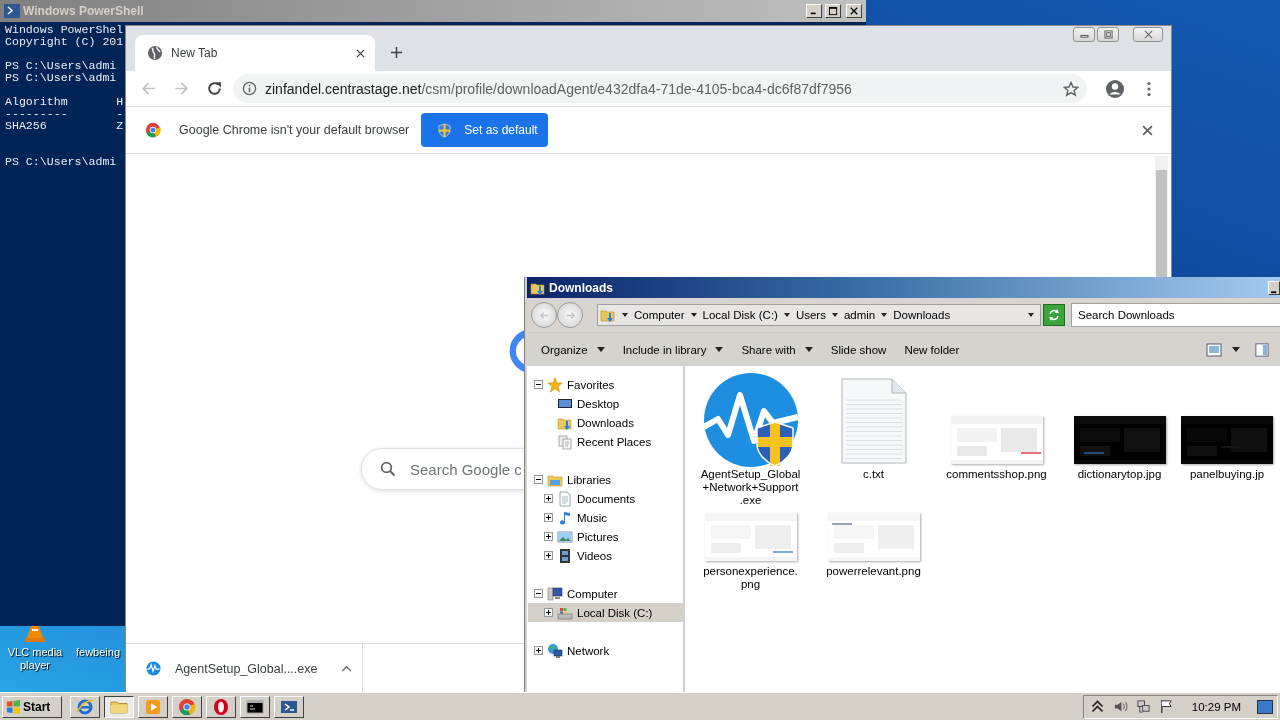  What do you see at coordinates (859, 315) in the screenshot?
I see `breadcrumb-item: admin` at bounding box center [859, 315].